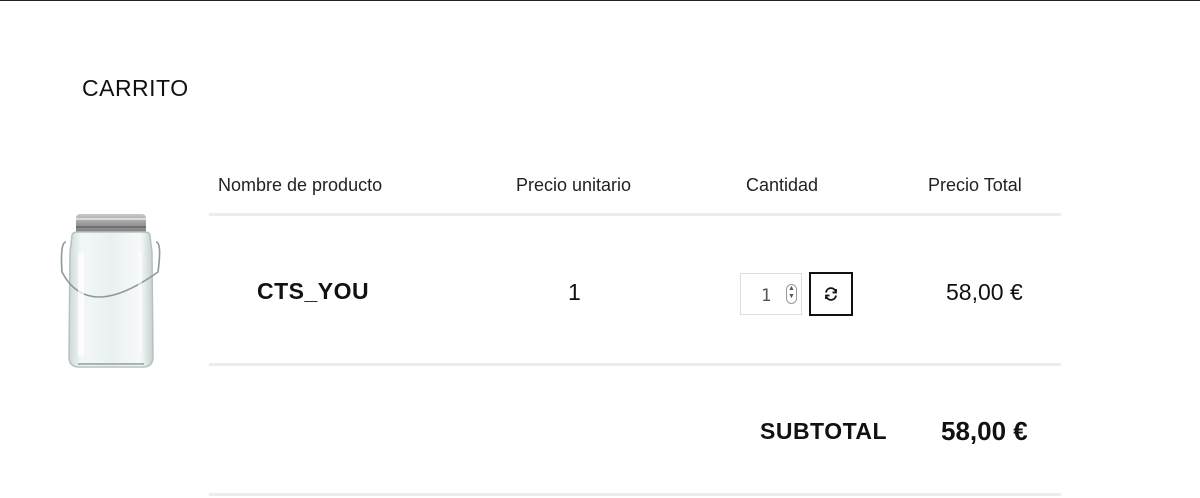 The image size is (1200, 498). Describe the element at coordinates (135, 88) in the screenshot. I see `page-title: CARRITO` at that location.